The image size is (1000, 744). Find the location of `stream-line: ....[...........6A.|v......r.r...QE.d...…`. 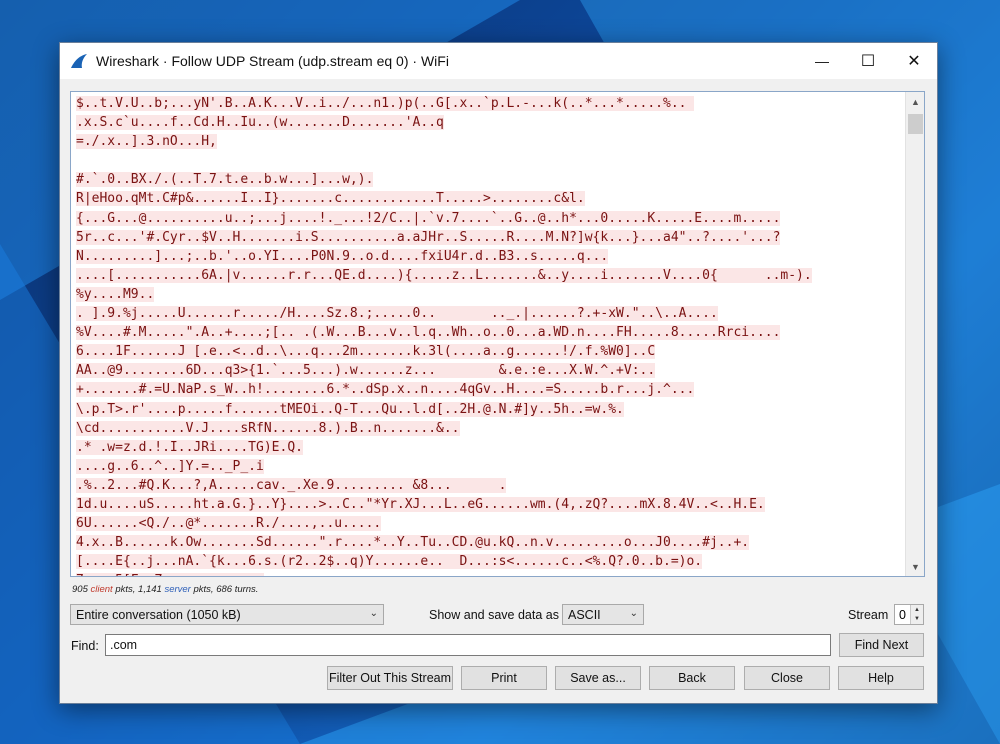

stream-line: ....[...........6A.|v......r.r...QE.d...… is located at coordinates (489, 275).